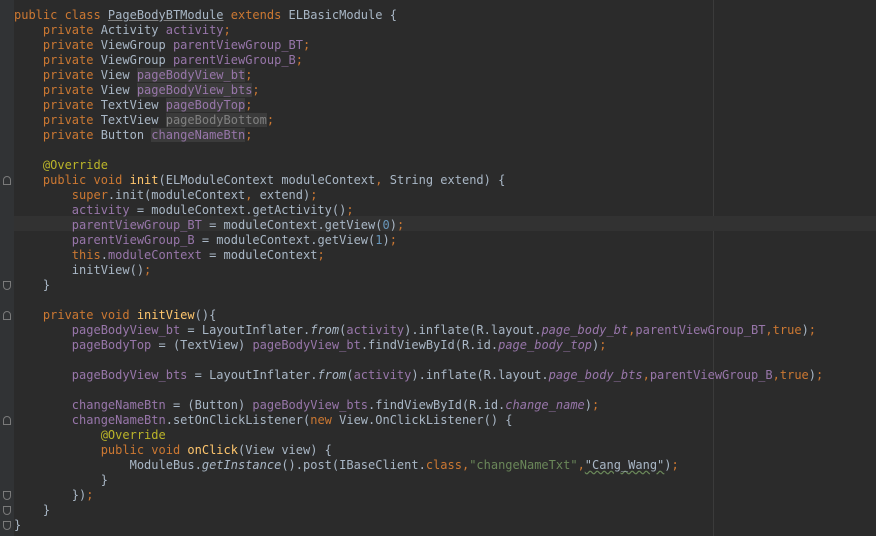  I want to click on code-line: private TextView pageBodyTop;, so click(133, 105).